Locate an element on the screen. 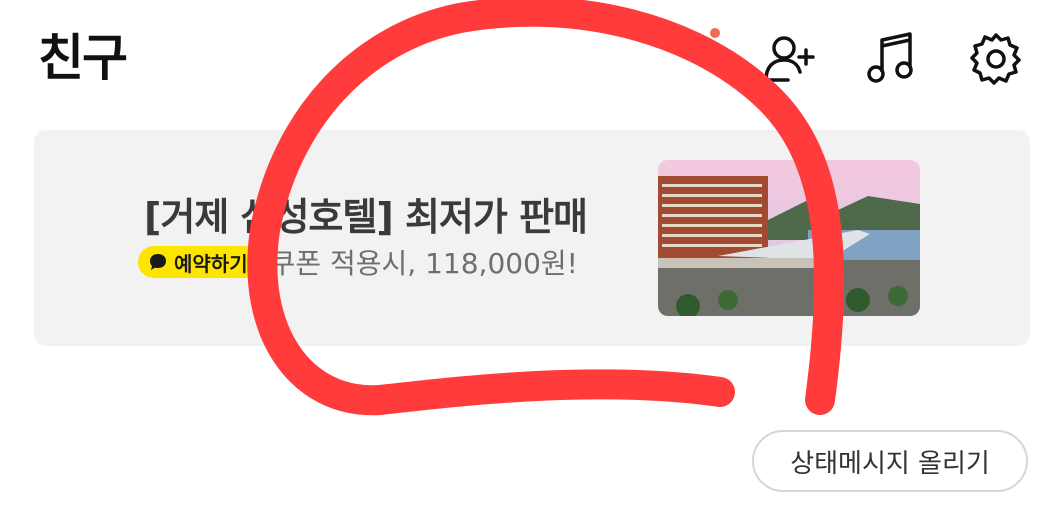 The image size is (1062, 520). add-friend-icon is located at coordinates (789, 59).